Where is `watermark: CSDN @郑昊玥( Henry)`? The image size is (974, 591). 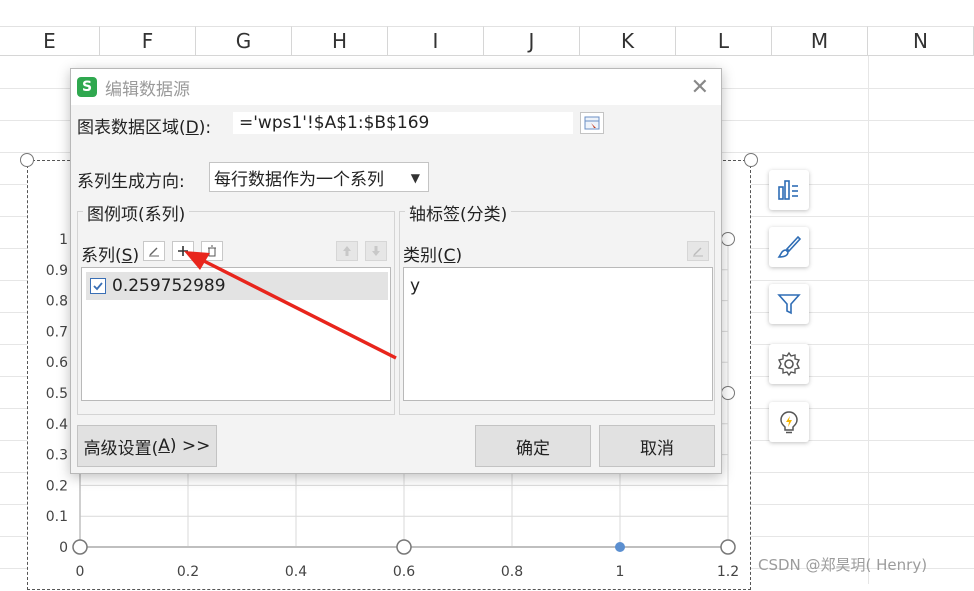
watermark: CSDN @郑昊玥( Henry) is located at coordinates (843, 565).